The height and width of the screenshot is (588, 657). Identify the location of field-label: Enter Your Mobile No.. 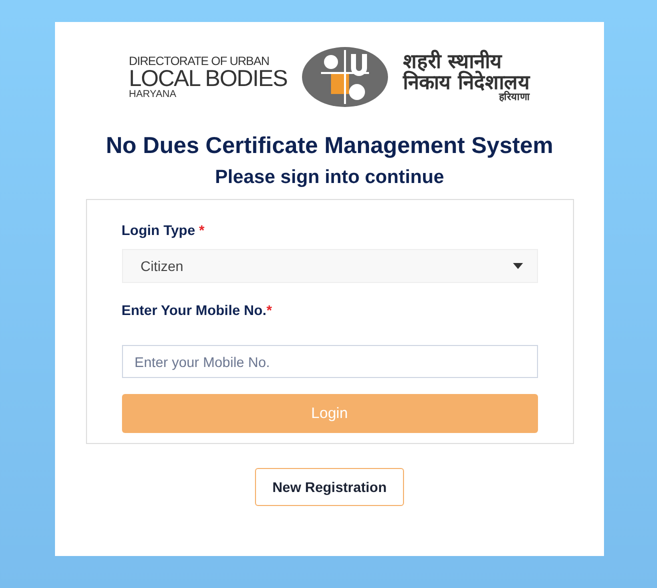
(194, 310).